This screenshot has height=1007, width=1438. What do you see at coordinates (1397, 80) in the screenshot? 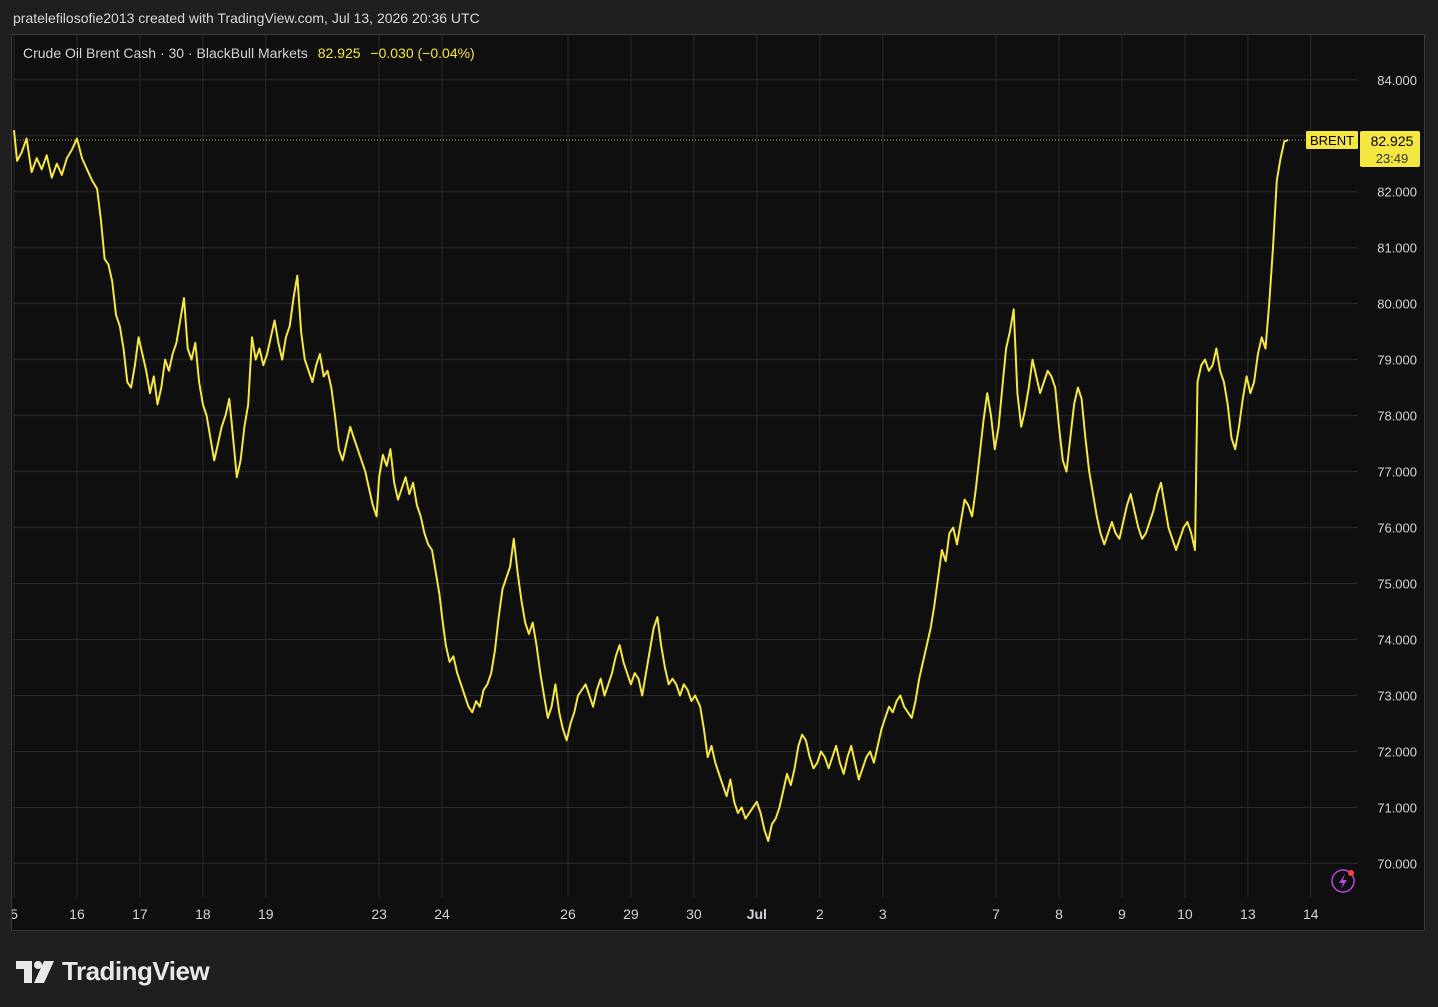
I see `y-axis-tick-label: 84.000` at bounding box center [1397, 80].